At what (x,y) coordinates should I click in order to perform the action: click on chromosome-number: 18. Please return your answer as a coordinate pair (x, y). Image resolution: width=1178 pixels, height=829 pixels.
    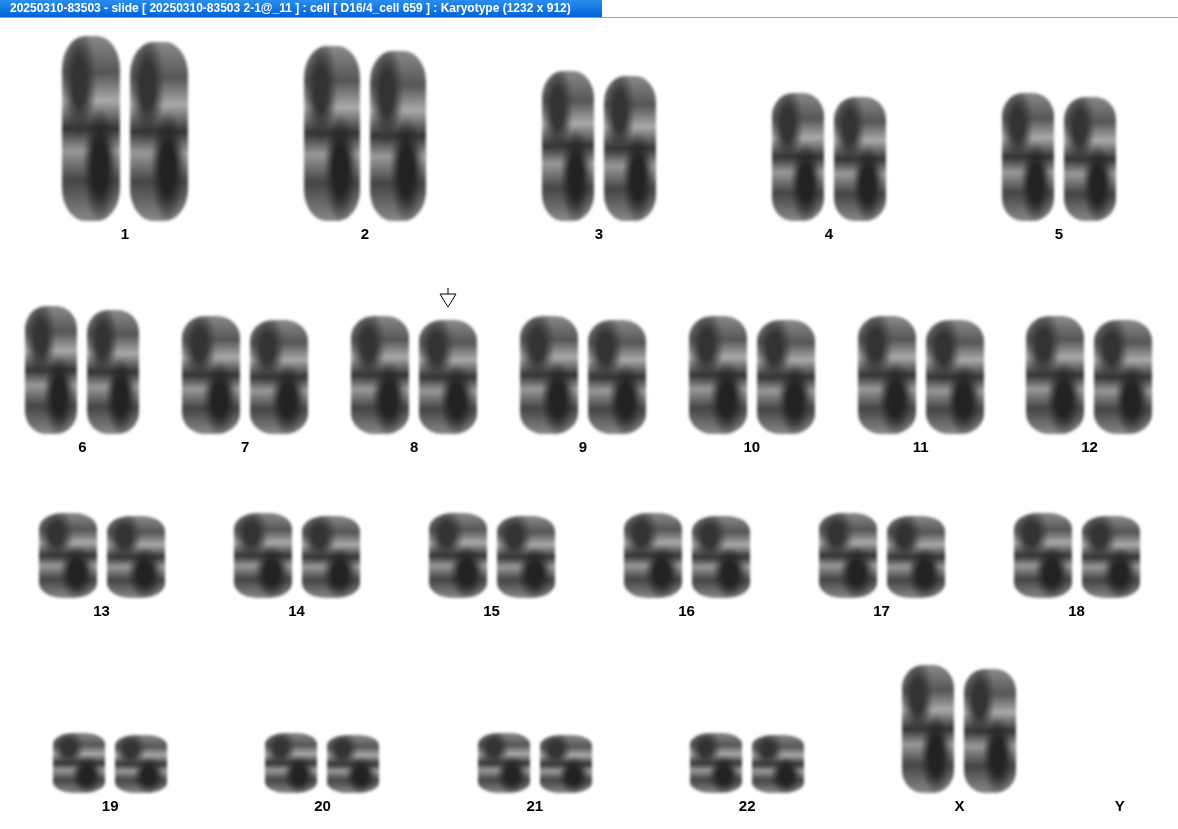
    Looking at the image, I should click on (1076, 611).